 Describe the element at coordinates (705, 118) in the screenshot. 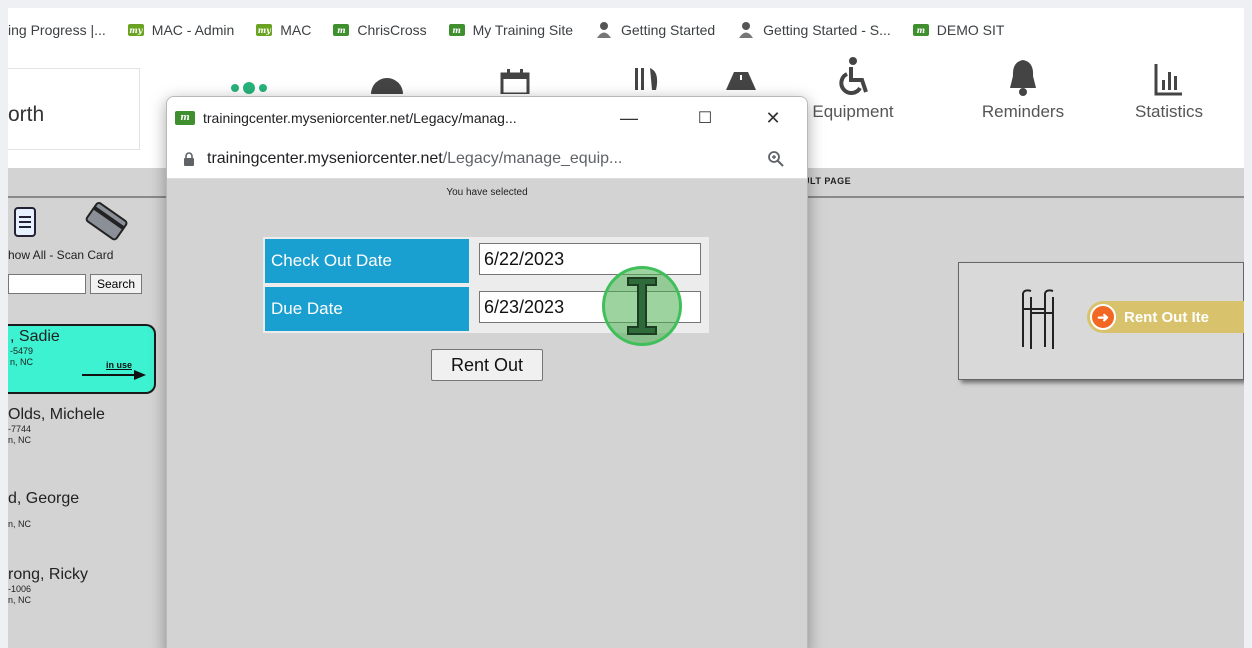

I see `maximize-button: ☐` at that location.